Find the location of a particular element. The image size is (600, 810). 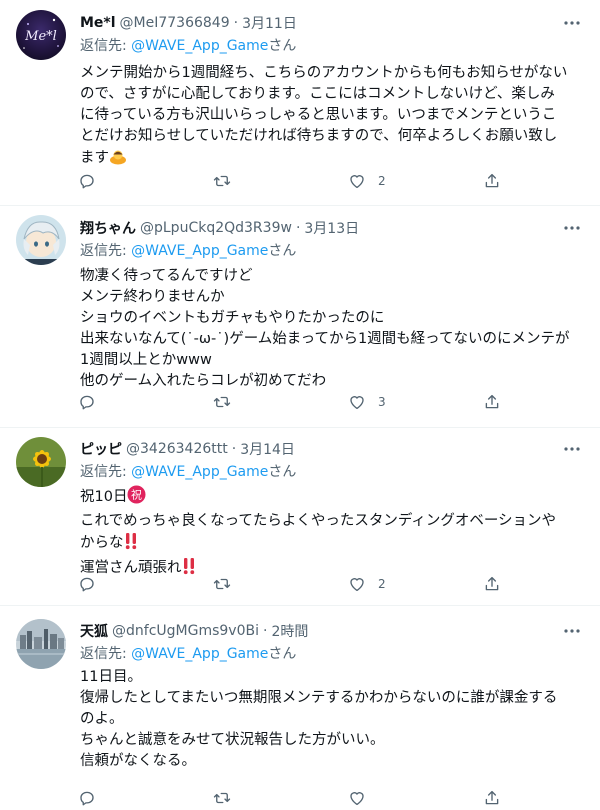

svg-text: 祝 is located at coordinates (136, 495).